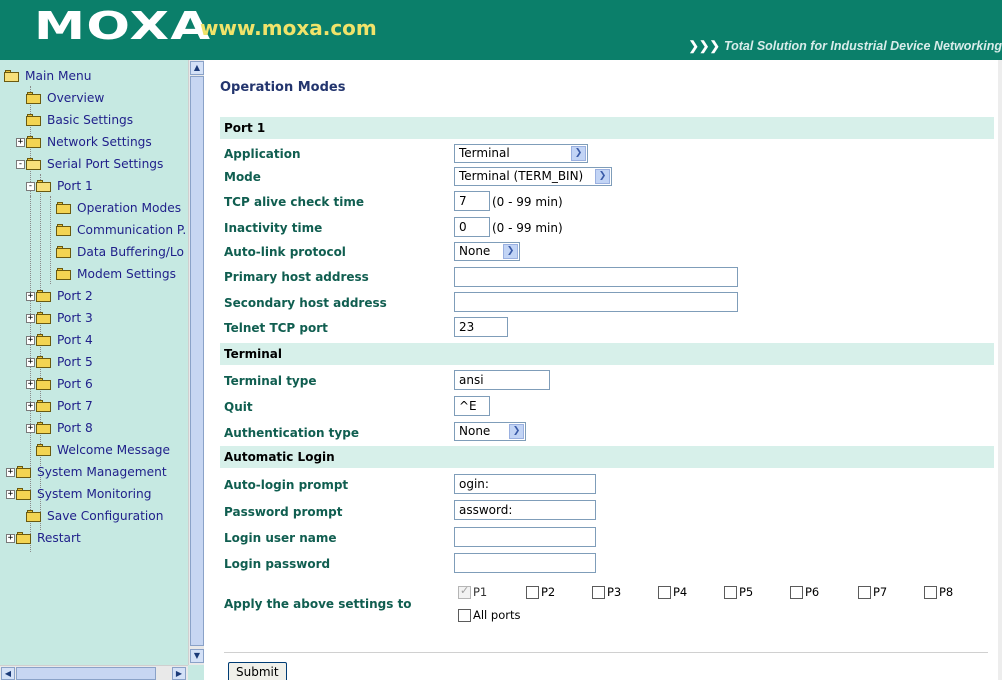  What do you see at coordinates (481, 327) in the screenshot?
I see `telnet-port-input: 23` at bounding box center [481, 327].